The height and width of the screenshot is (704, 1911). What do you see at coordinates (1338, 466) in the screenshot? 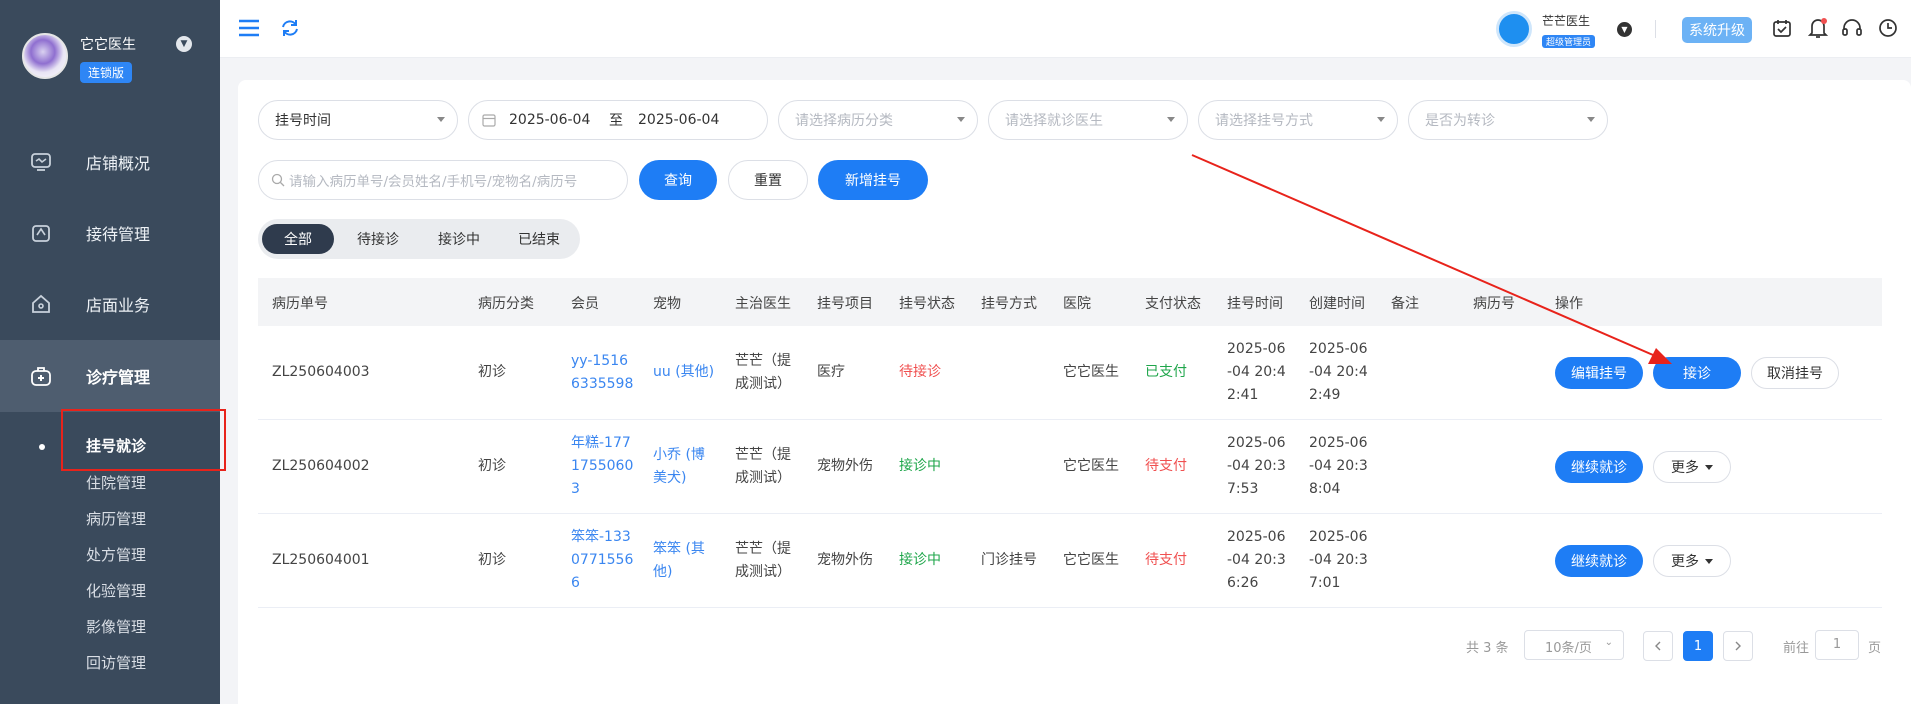
I see `cell-create-time: 2025-06 -04 20:3 8:04` at bounding box center [1338, 466].